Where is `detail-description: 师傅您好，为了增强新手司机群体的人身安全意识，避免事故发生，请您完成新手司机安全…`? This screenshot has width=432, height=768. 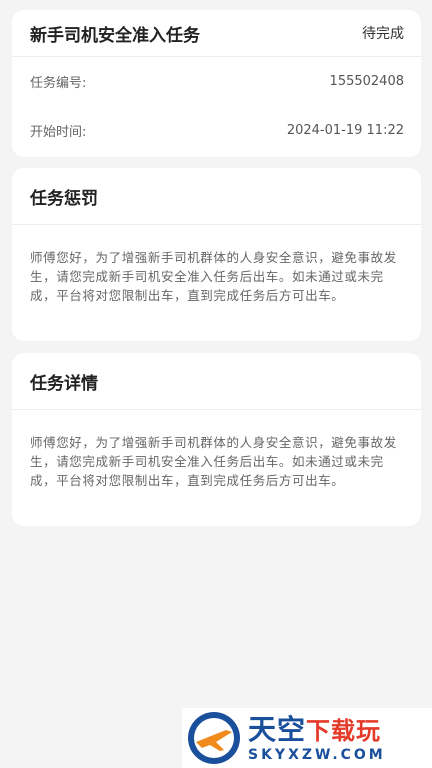
detail-description: 师傅您好，为了增强新手司机群体的人身安全意识，避免事故发生，请您完成新手司机安全… is located at coordinates (213, 461).